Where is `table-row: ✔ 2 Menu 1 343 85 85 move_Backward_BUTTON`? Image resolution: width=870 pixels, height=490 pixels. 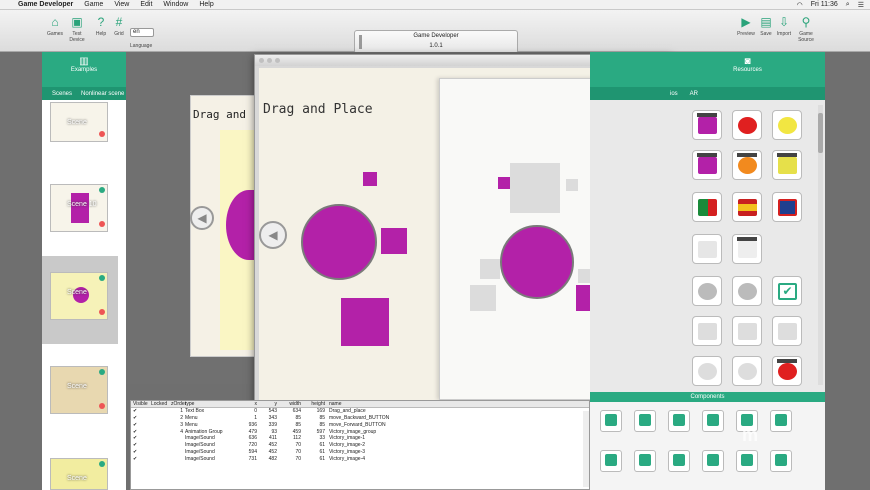
table-row: ✔ 2 Menu 1 343 85 85 move_Backward_BUTTON is located at coordinates (360, 418).